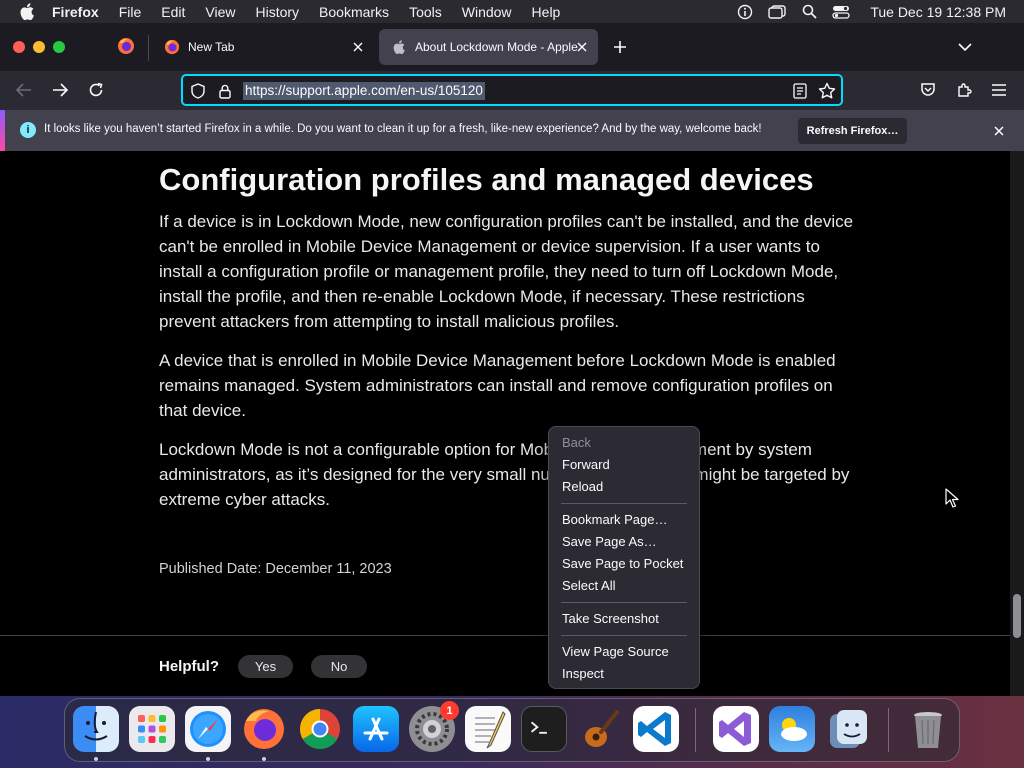 This screenshot has height=768, width=1024. What do you see at coordinates (627, 652) in the screenshot?
I see `context-menu-view-page-source: View Page Source` at bounding box center [627, 652].